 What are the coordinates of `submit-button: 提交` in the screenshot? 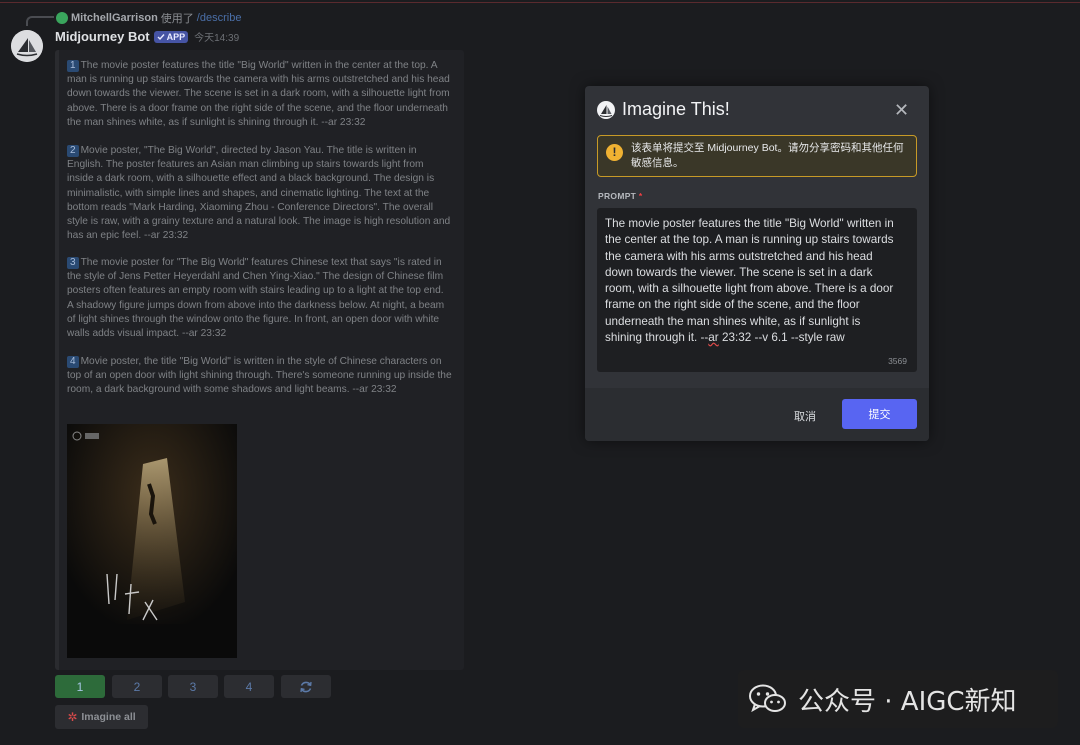 It's located at (879, 414).